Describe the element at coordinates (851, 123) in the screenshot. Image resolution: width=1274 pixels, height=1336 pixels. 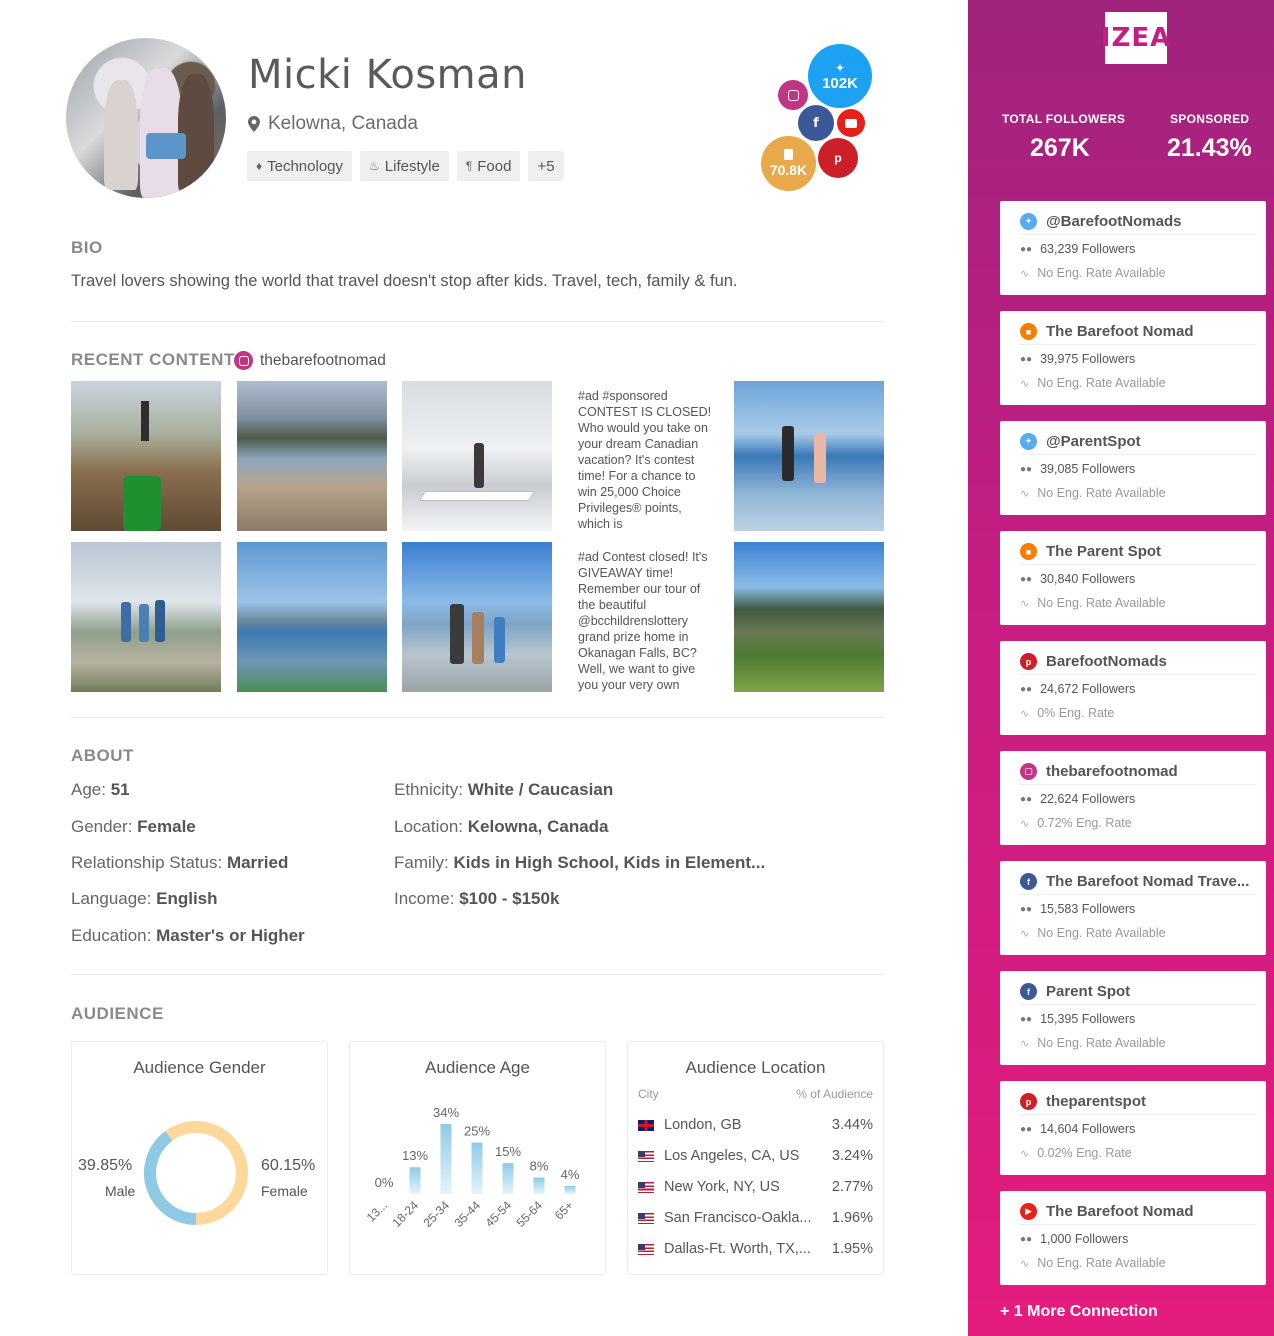
I see `youtube-bubble` at that location.